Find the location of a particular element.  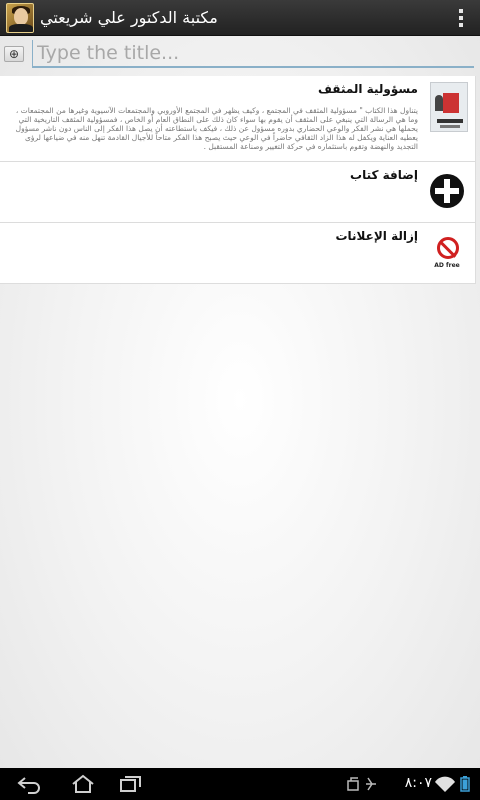

system-navigation-bar: ٨:٠٧ is located at coordinates (240, 784).